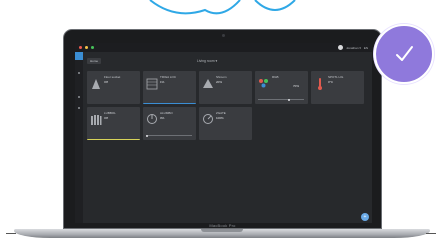  I want to click on maximize-dot, so click(92, 47).